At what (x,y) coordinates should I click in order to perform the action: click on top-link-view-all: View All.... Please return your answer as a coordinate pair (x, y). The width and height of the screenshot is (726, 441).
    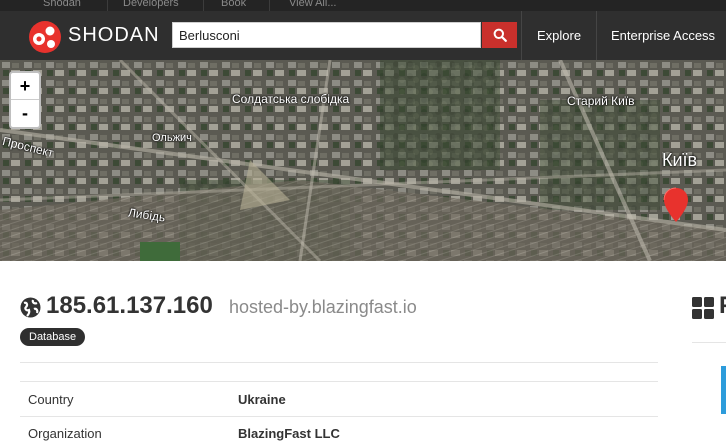
    Looking at the image, I should click on (313, 4).